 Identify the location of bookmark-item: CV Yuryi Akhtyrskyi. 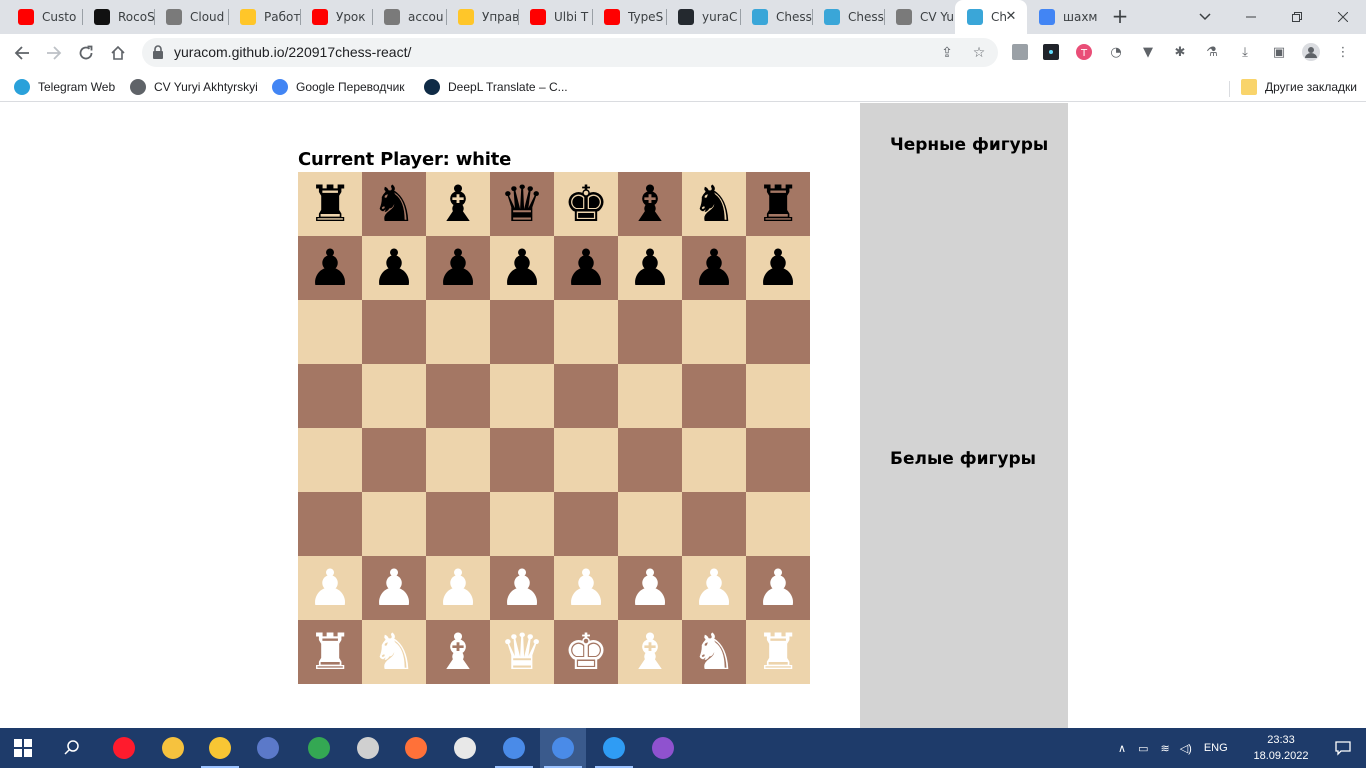
(194, 87).